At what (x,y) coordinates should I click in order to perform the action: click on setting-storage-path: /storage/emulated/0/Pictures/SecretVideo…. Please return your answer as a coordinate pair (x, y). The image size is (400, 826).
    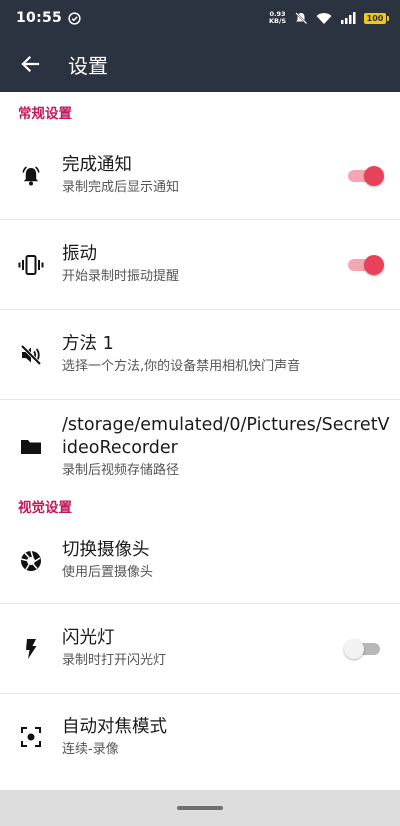
    Looking at the image, I should click on (200, 447).